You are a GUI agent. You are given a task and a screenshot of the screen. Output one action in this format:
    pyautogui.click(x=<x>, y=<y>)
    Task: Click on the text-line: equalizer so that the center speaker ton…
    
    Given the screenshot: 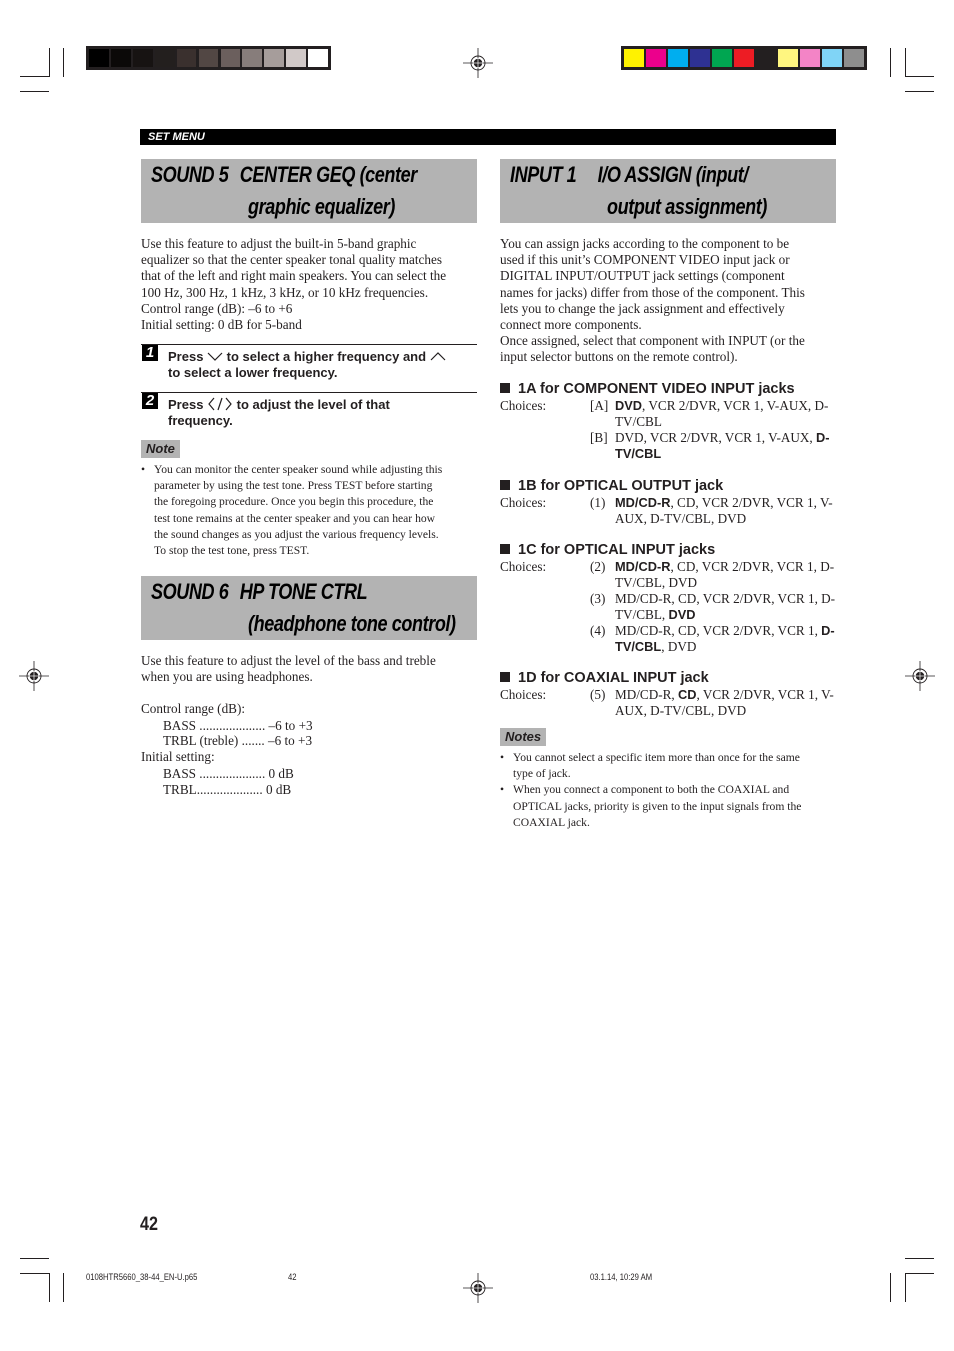 What is the action you would take?
    pyautogui.click(x=291, y=260)
    